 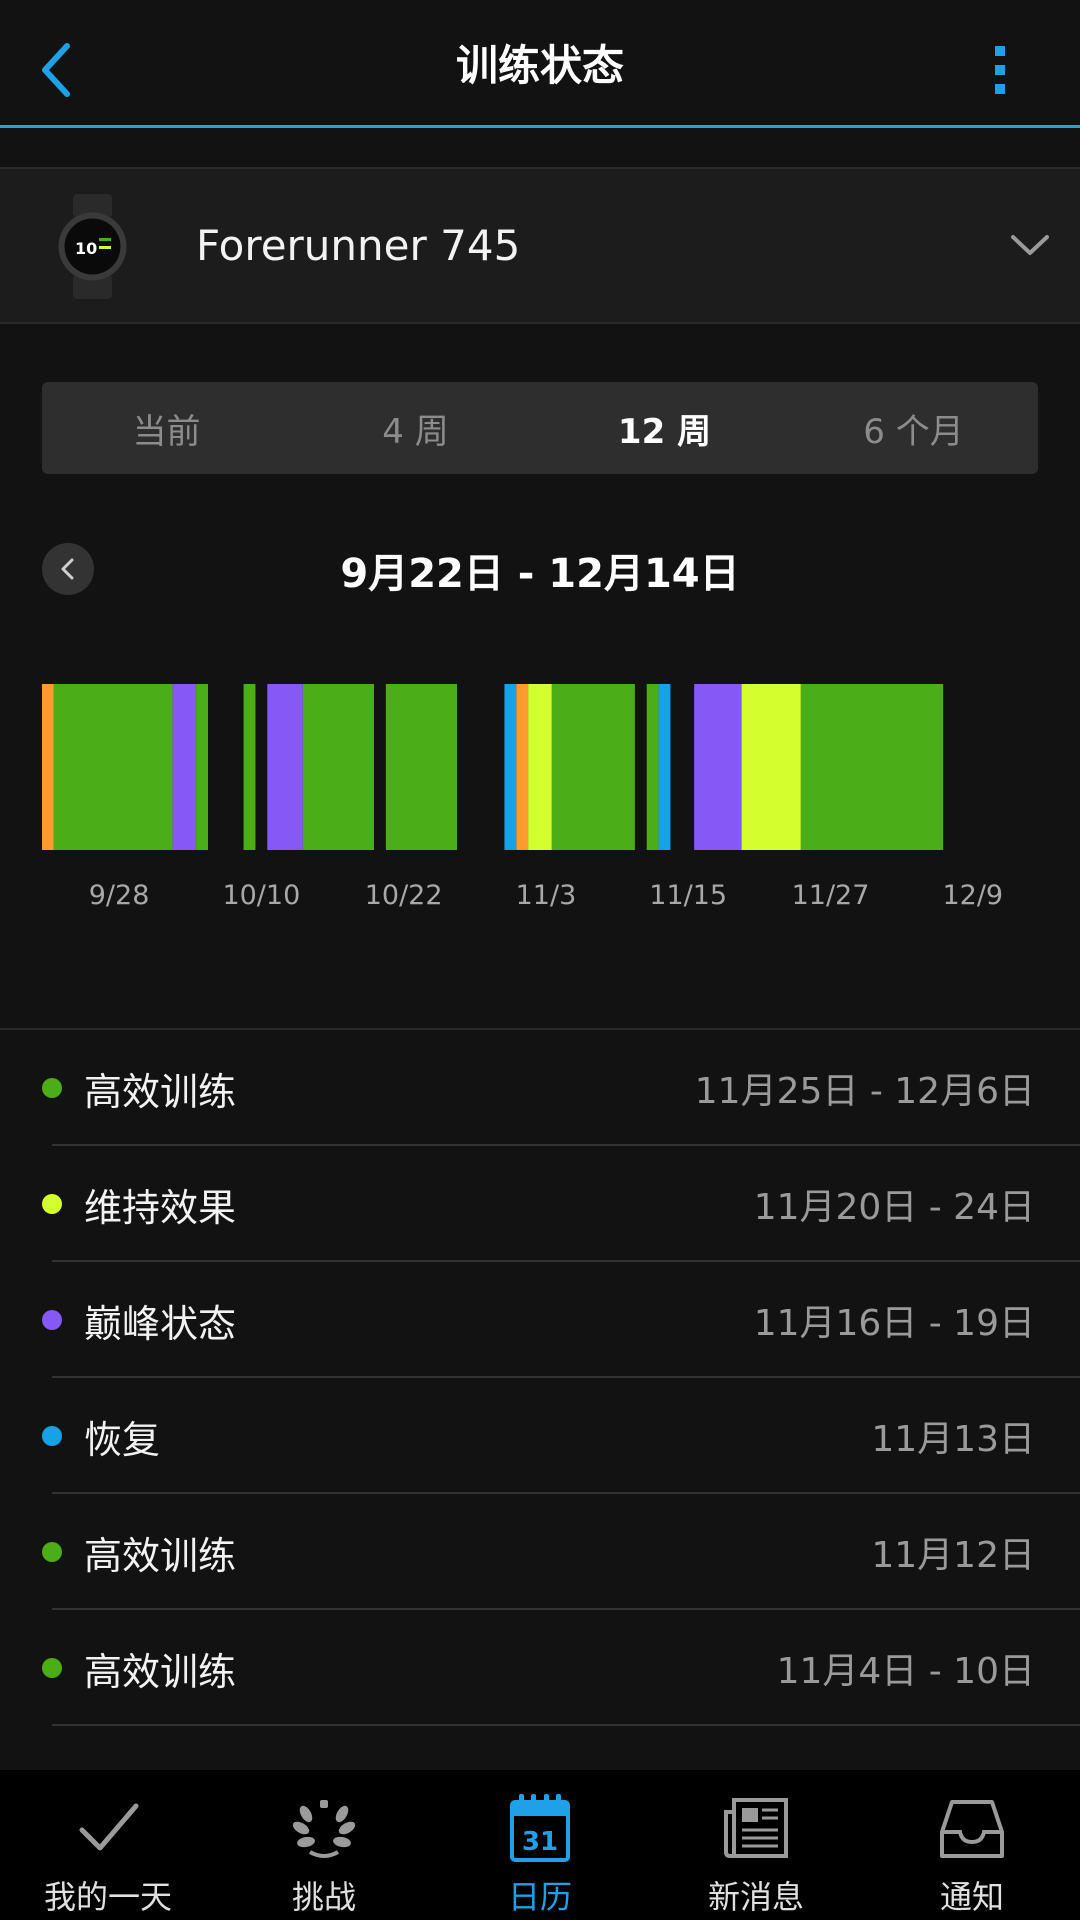 I want to click on status-label: 巅峰状态, so click(x=160, y=1323).